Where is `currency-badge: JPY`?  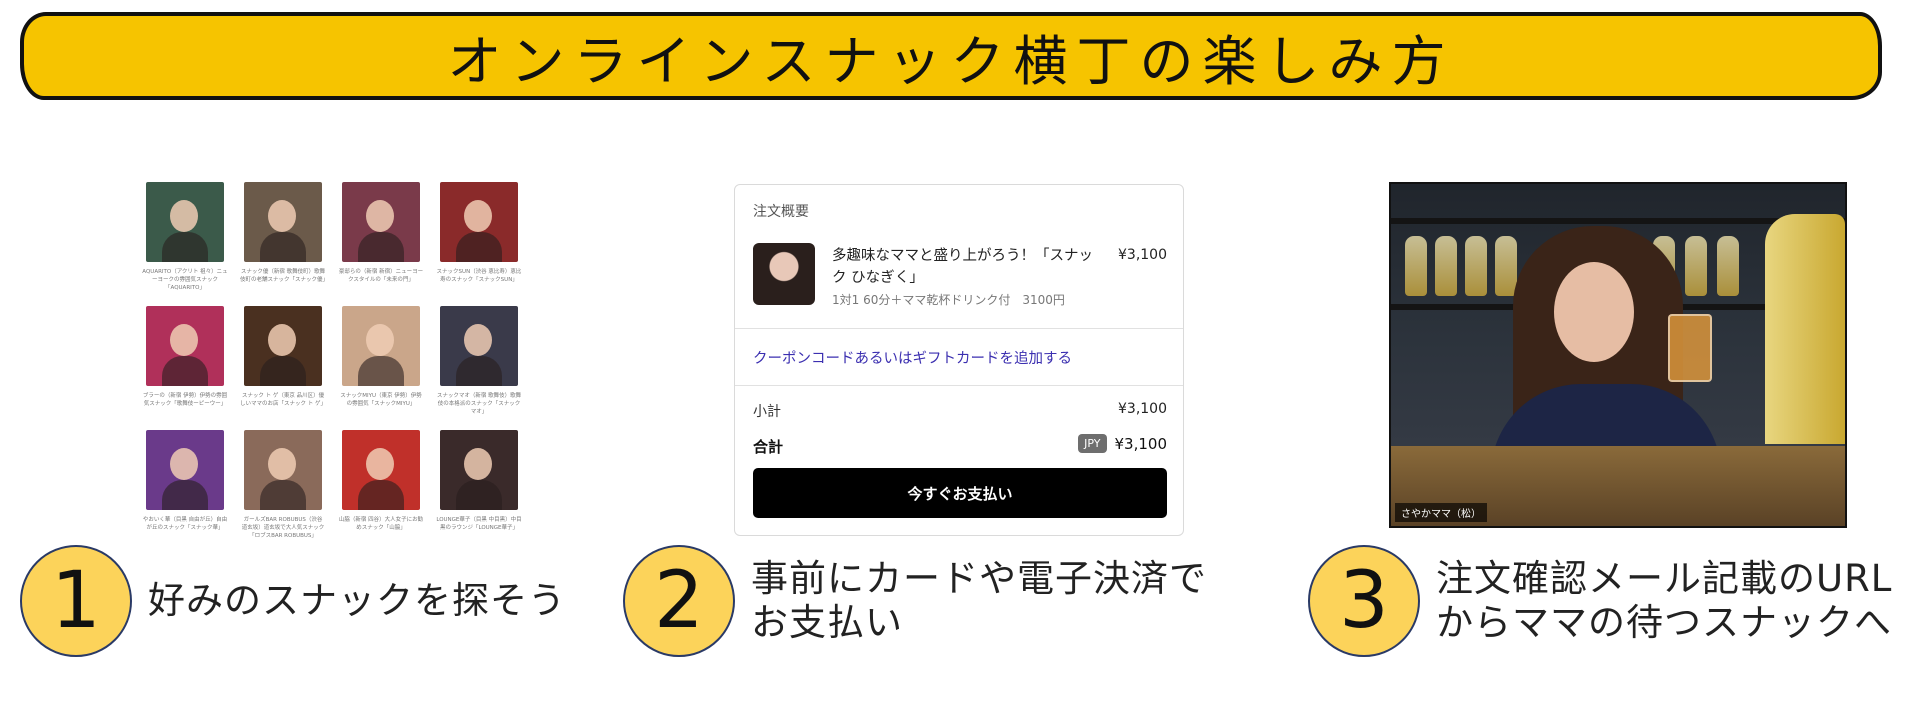 currency-badge: JPY is located at coordinates (1092, 443).